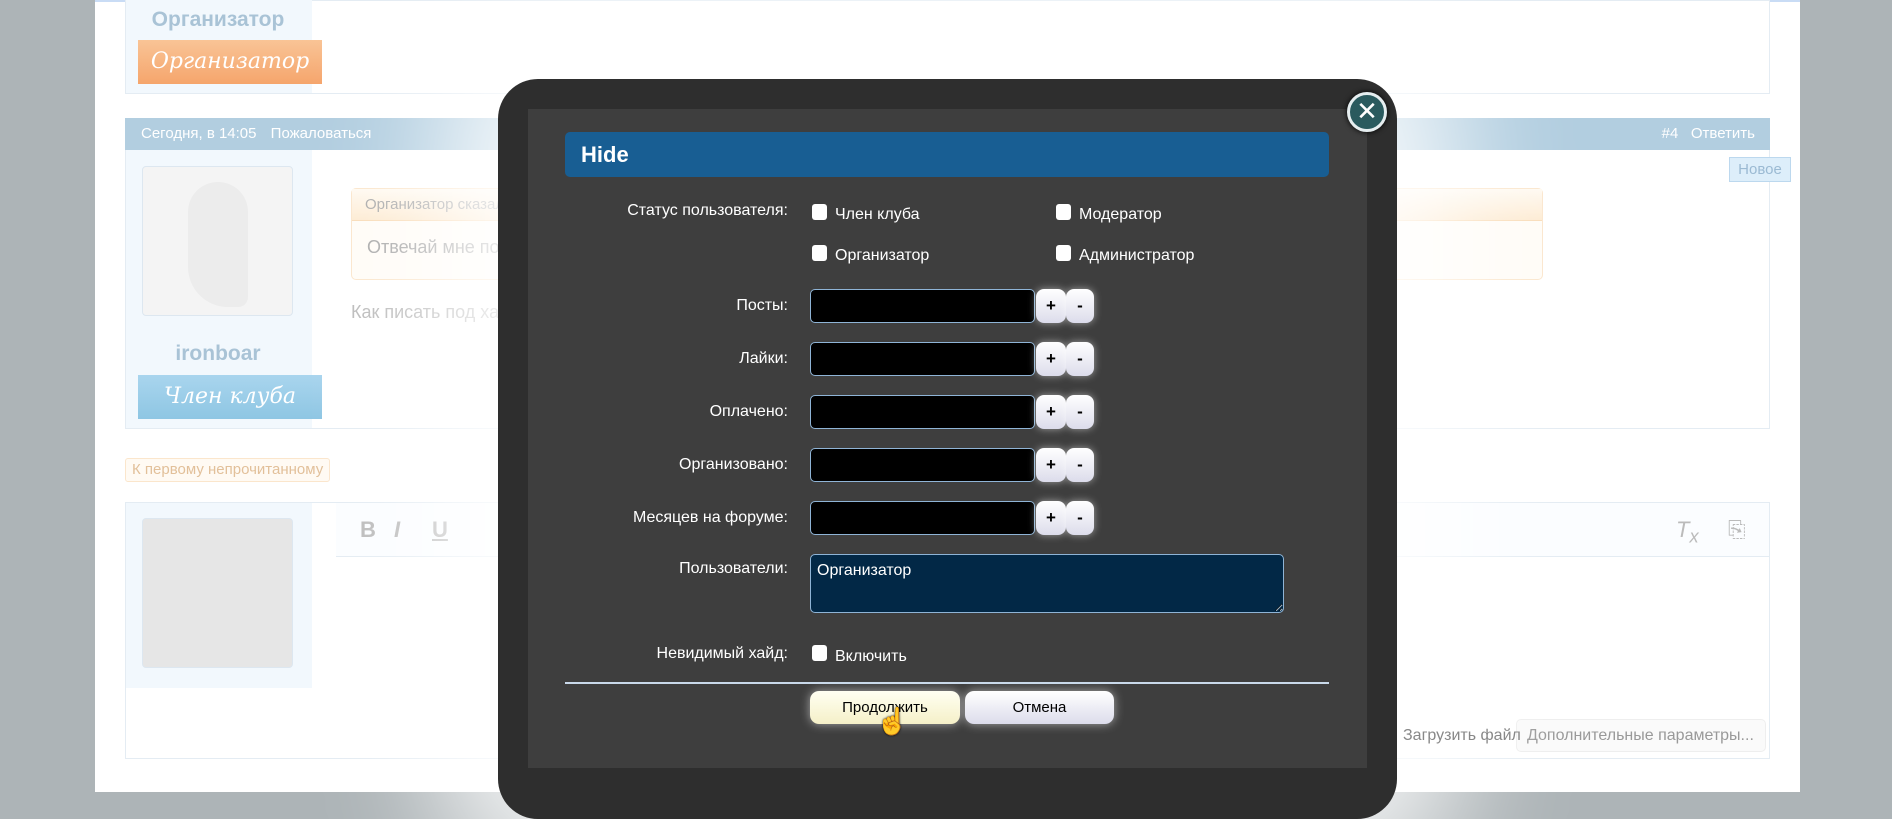  I want to click on settings-doc-icon: ⎘, so click(1737, 530).